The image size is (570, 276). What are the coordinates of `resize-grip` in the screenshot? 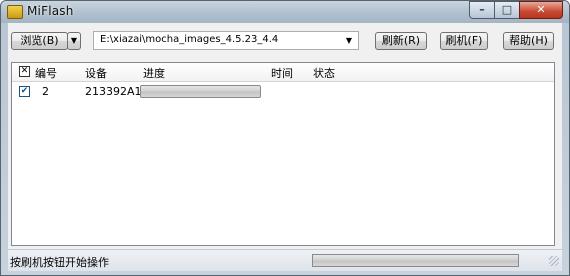 It's located at (554, 261).